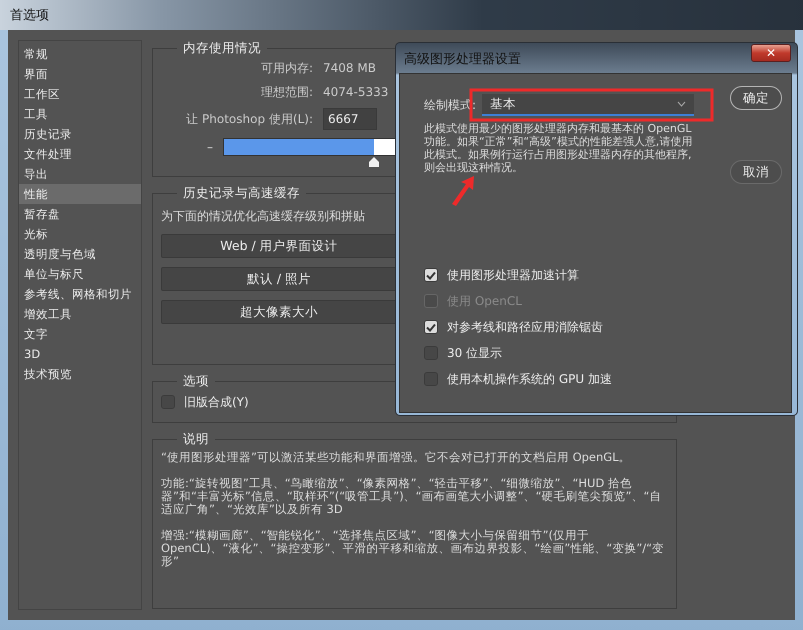  What do you see at coordinates (80, 54) in the screenshot?
I see `sidebar-item: 常规` at bounding box center [80, 54].